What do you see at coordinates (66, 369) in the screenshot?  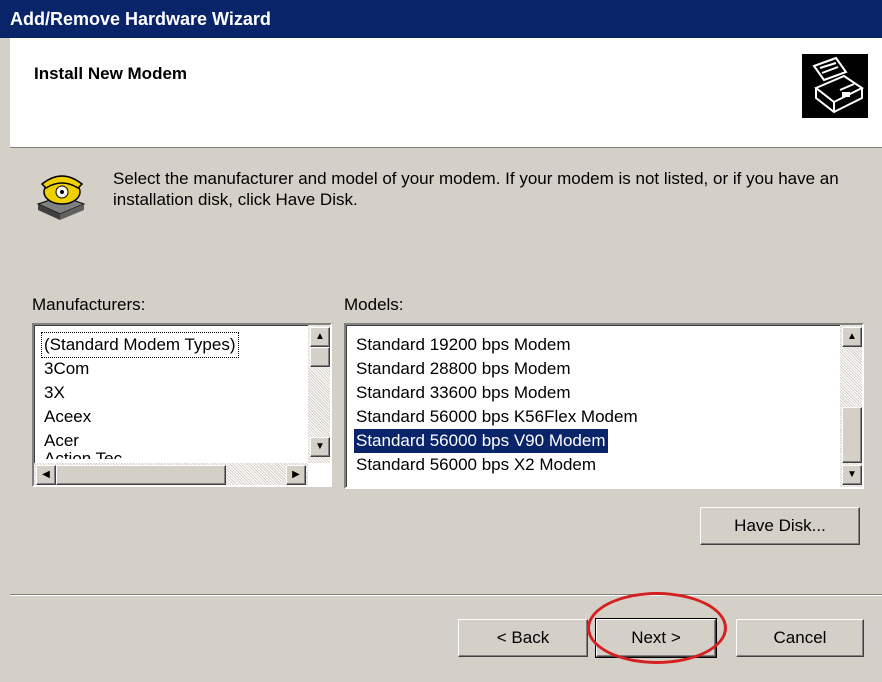 I see `list-item: 3Com` at bounding box center [66, 369].